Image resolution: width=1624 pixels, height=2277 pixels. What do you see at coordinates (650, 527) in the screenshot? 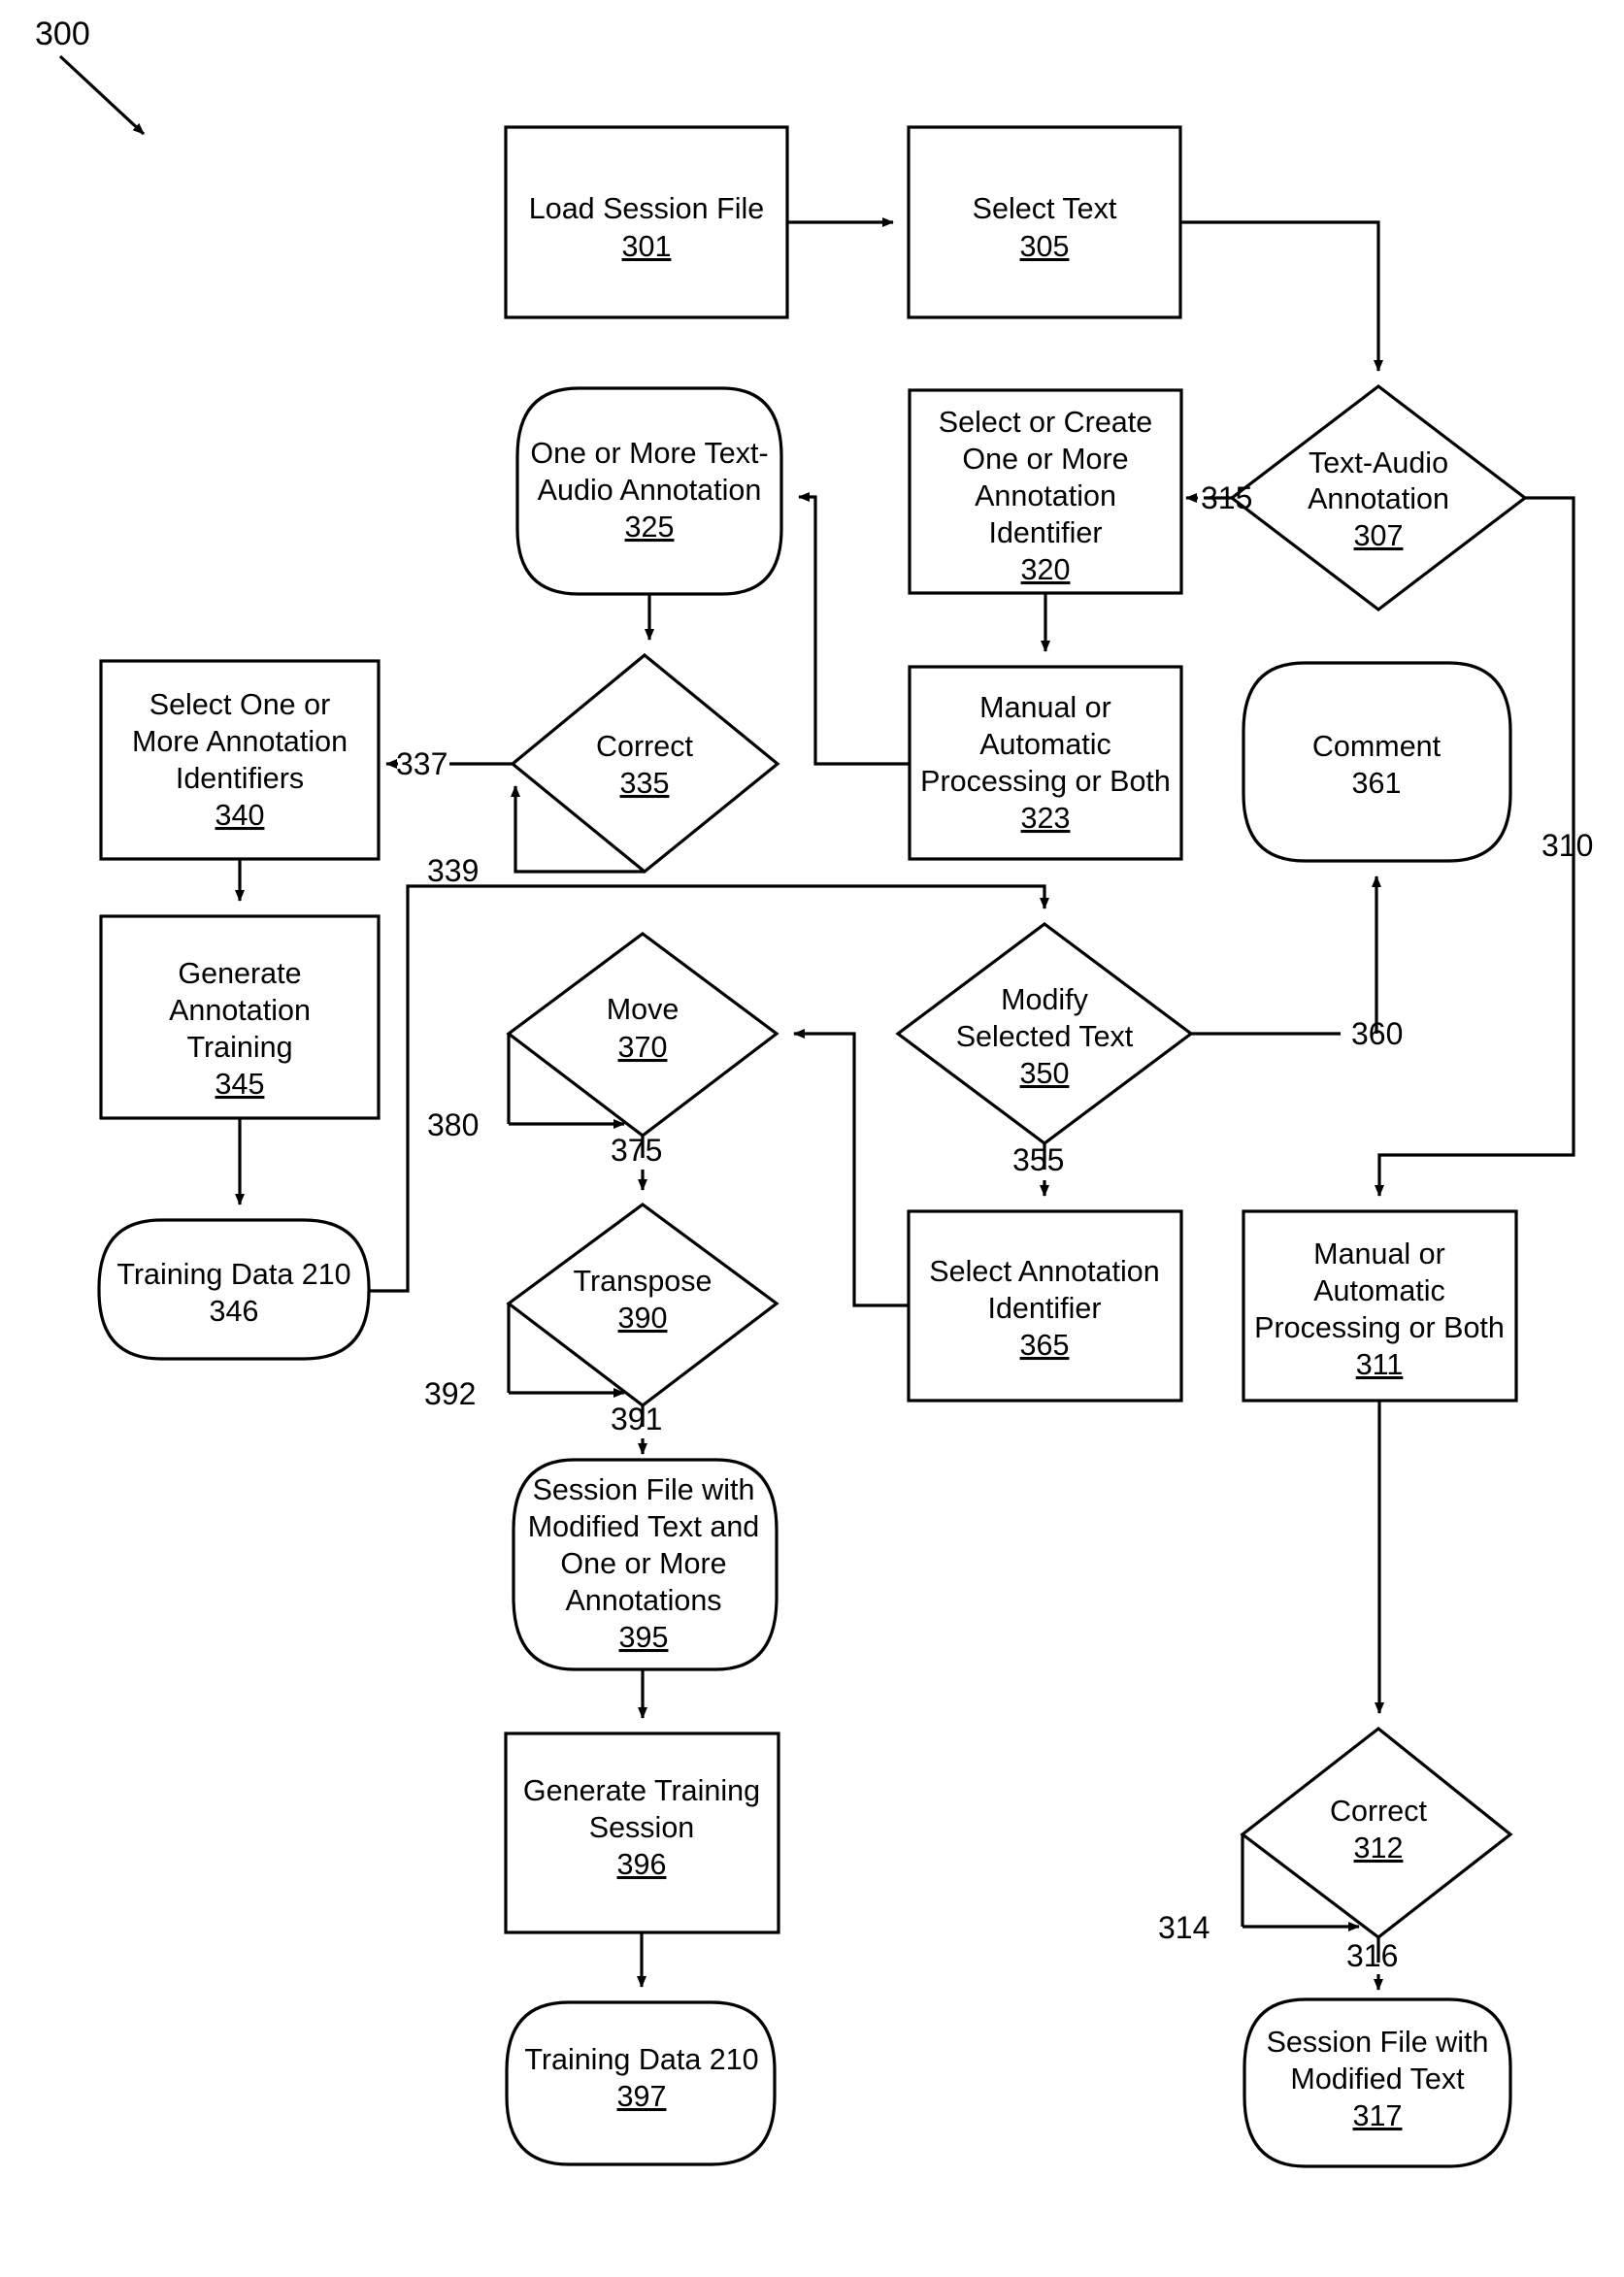
I see `node-325-ref: 325` at bounding box center [650, 527].